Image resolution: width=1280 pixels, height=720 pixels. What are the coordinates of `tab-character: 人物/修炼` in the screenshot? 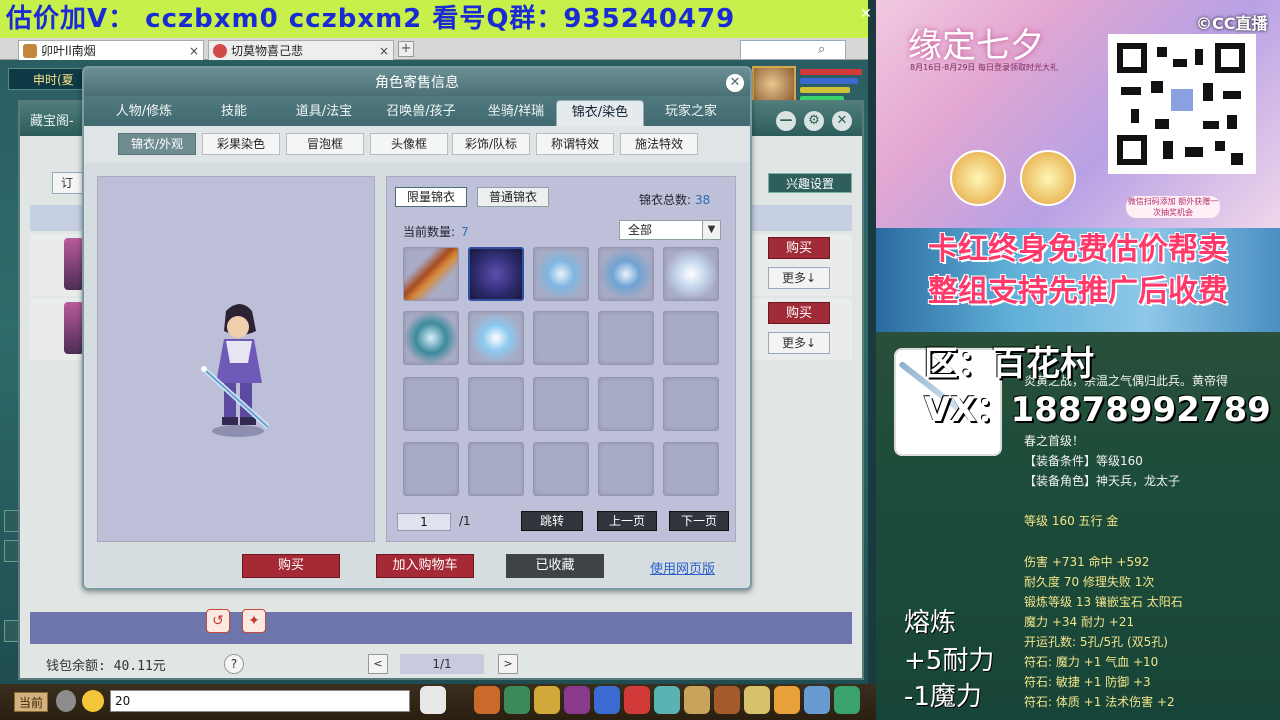 It's located at (144, 113).